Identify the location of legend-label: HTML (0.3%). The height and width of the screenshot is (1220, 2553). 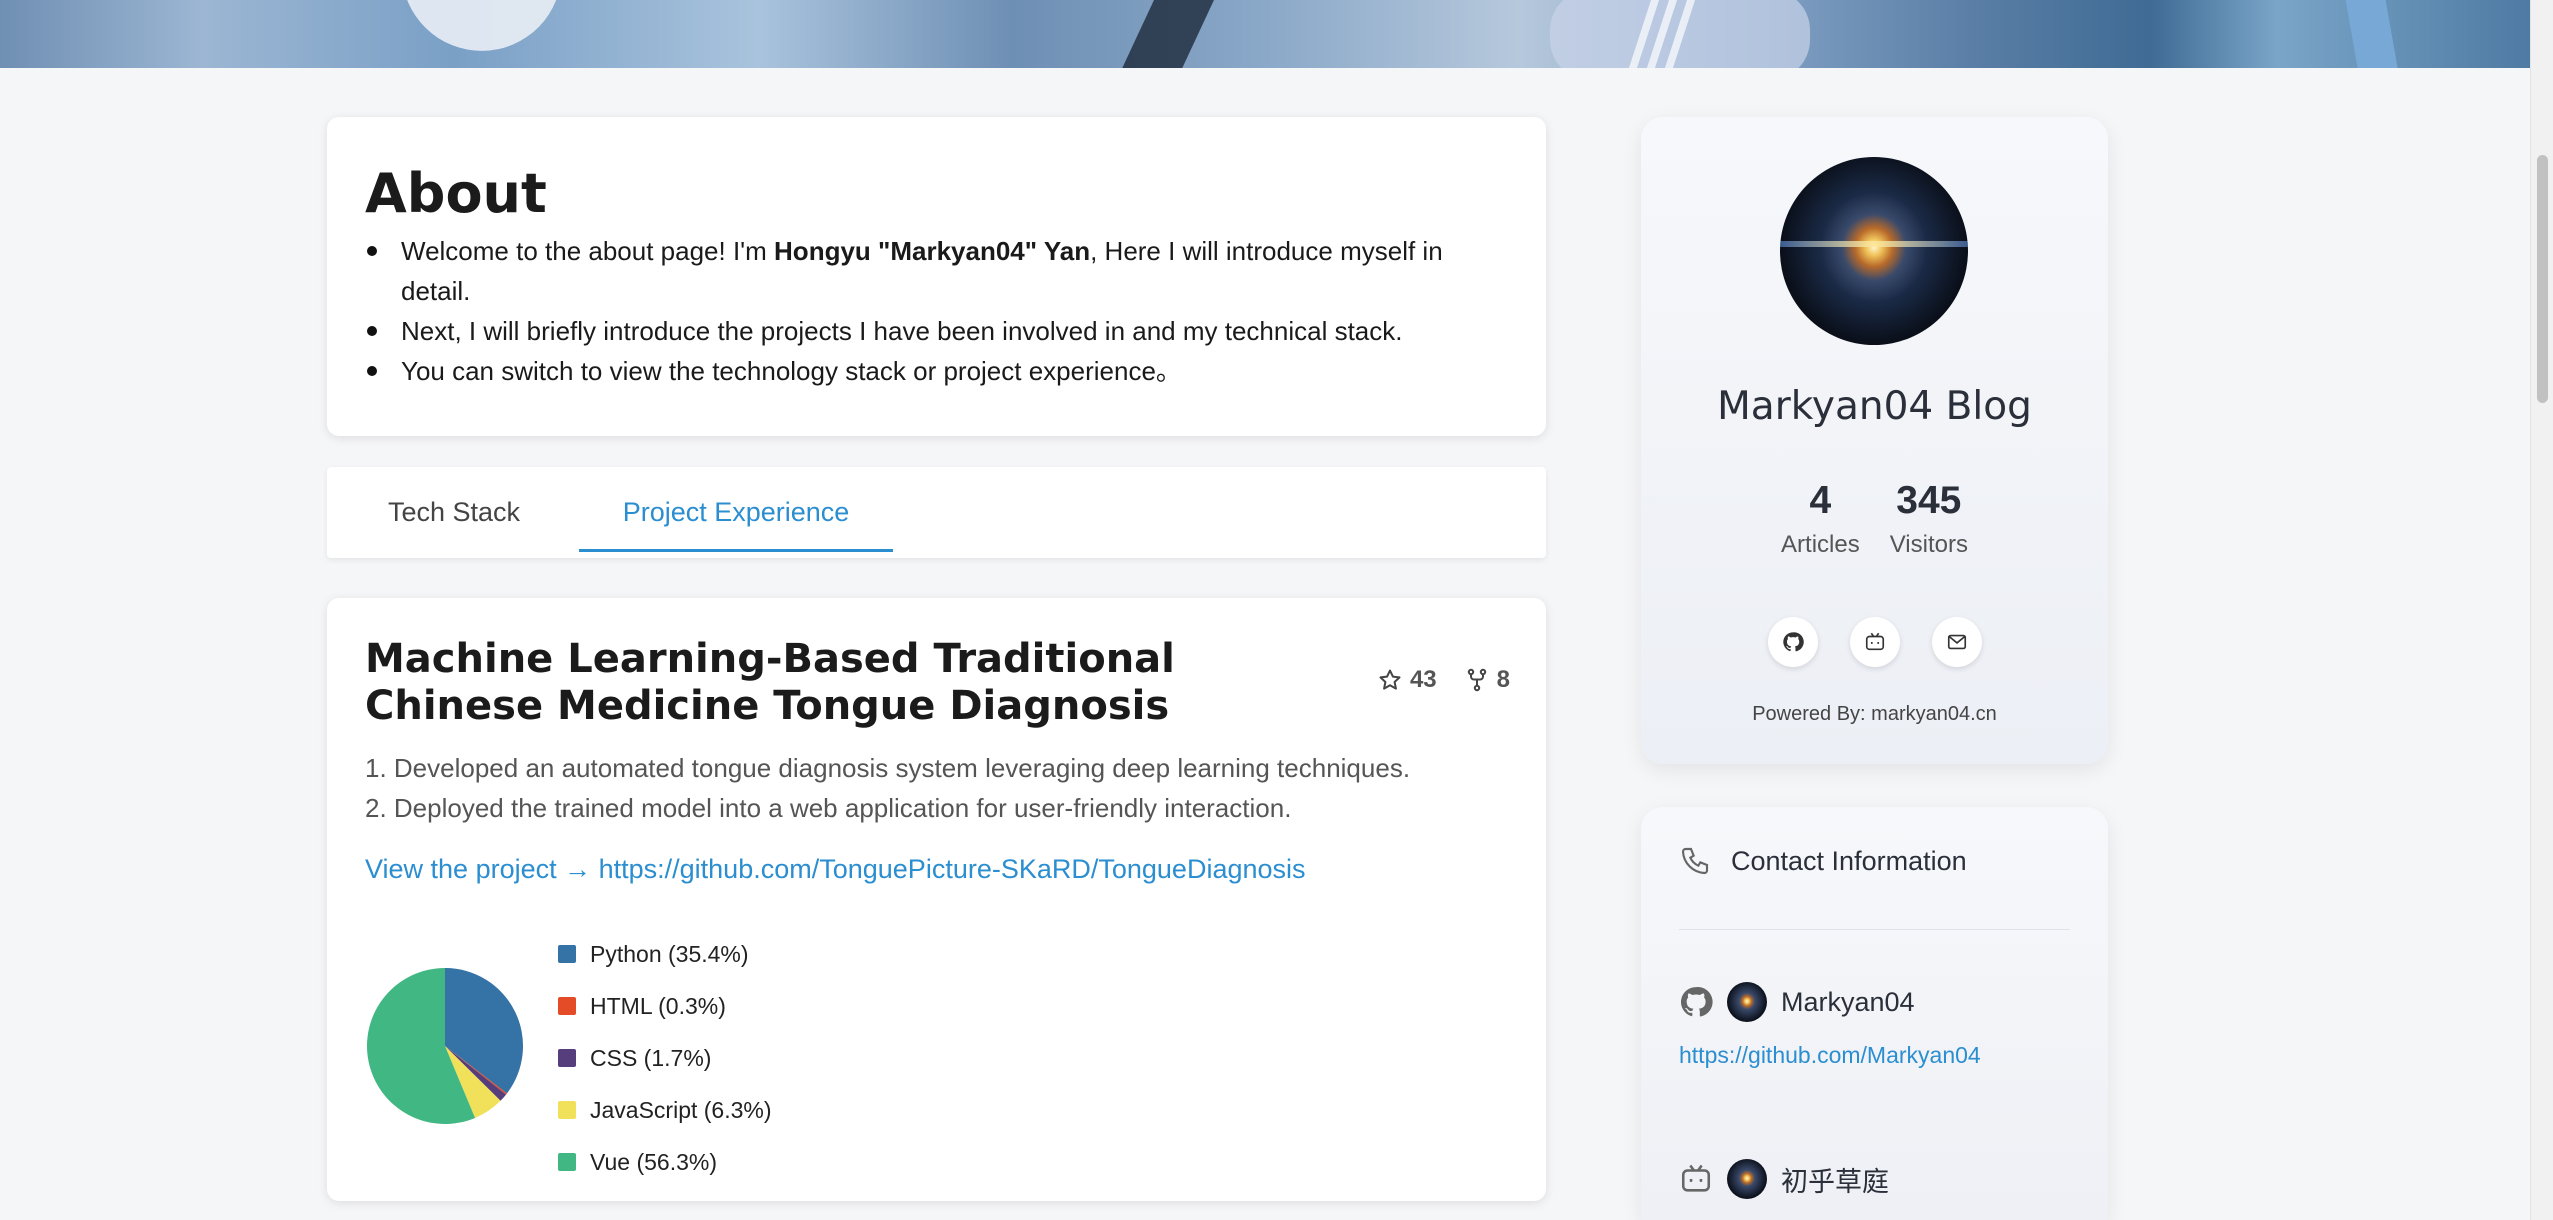
(658, 1005).